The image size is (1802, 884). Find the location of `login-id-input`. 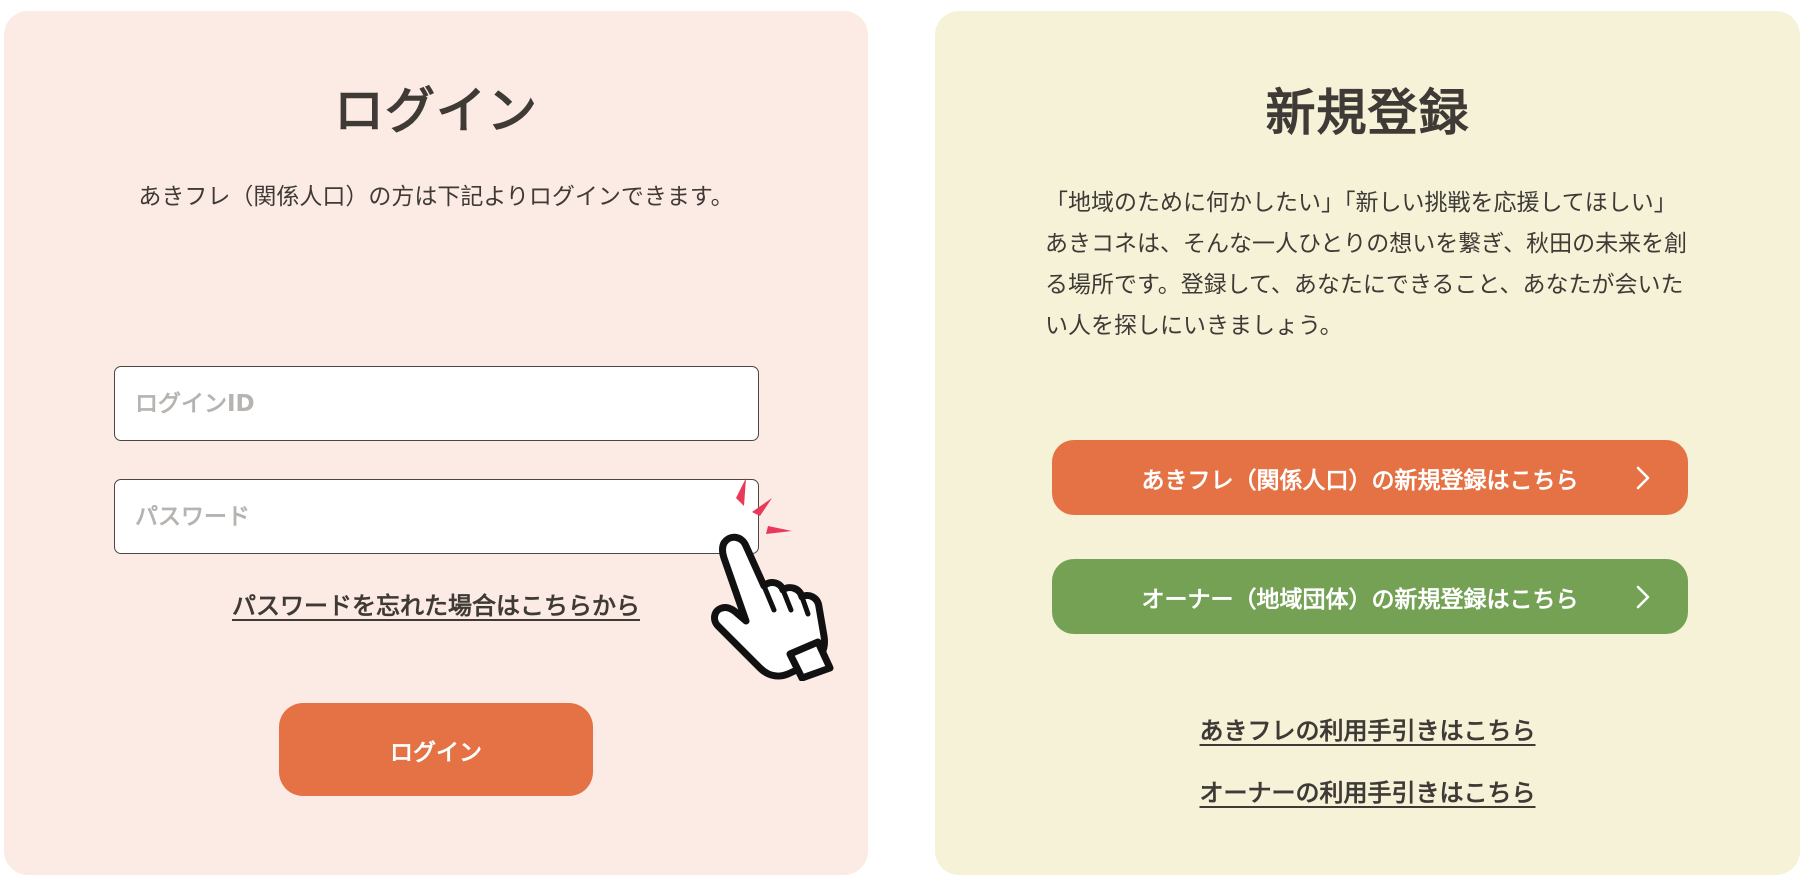

login-id-input is located at coordinates (436, 403).